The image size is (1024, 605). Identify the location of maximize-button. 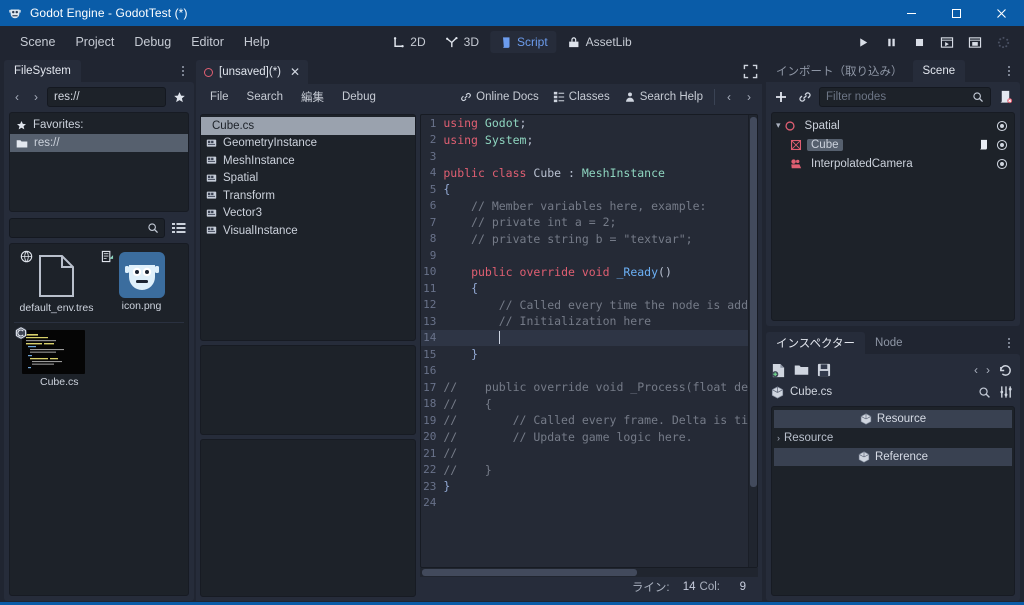
(956, 13).